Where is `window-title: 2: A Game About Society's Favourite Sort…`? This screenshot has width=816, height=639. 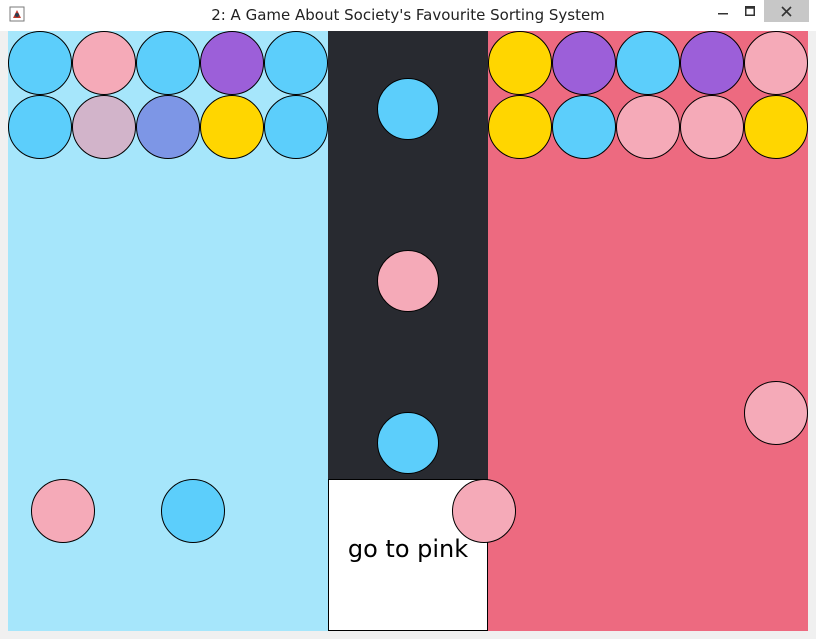 window-title: 2: A Game About Society's Favourite Sort… is located at coordinates (408, 15).